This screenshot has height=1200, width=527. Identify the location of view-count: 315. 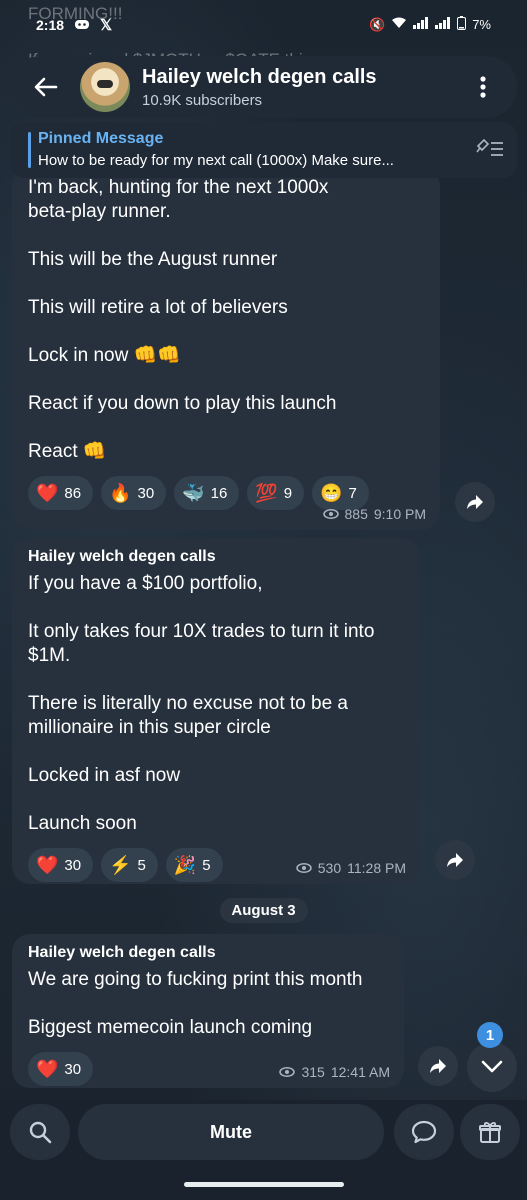
(313, 1072).